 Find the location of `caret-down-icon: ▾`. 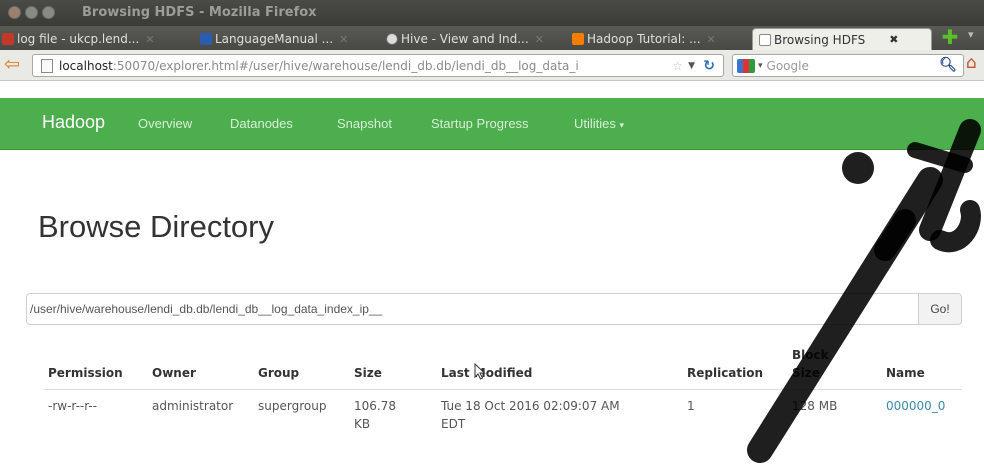

caret-down-icon: ▾ is located at coordinates (622, 125).